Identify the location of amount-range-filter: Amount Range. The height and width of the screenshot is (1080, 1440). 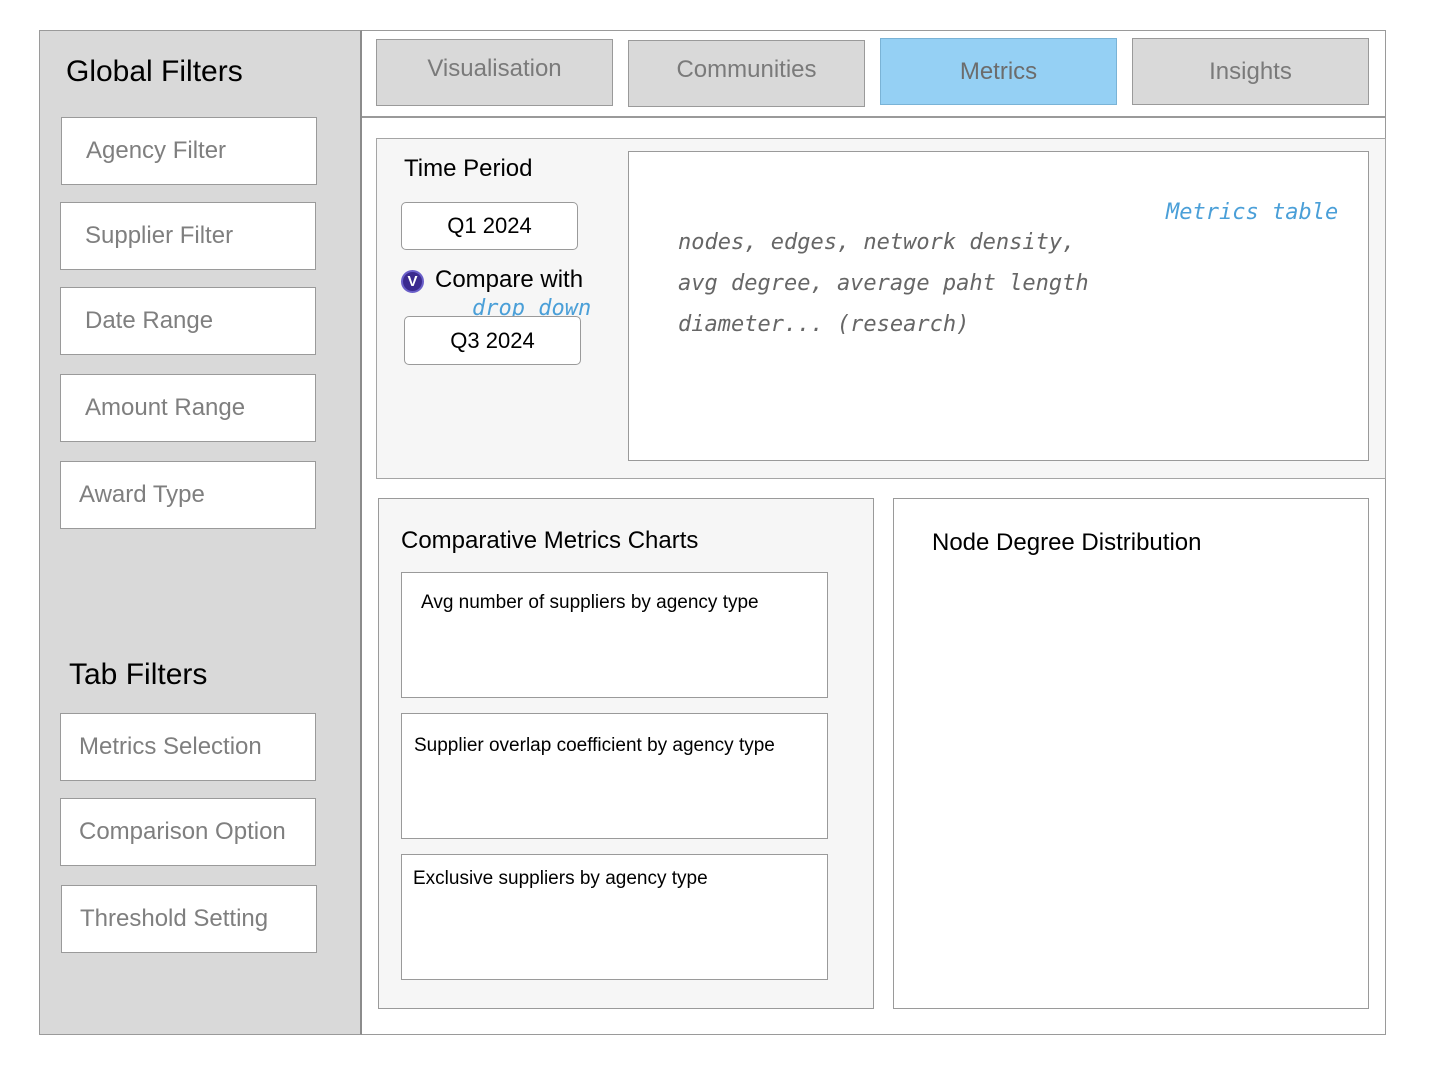
(188, 408).